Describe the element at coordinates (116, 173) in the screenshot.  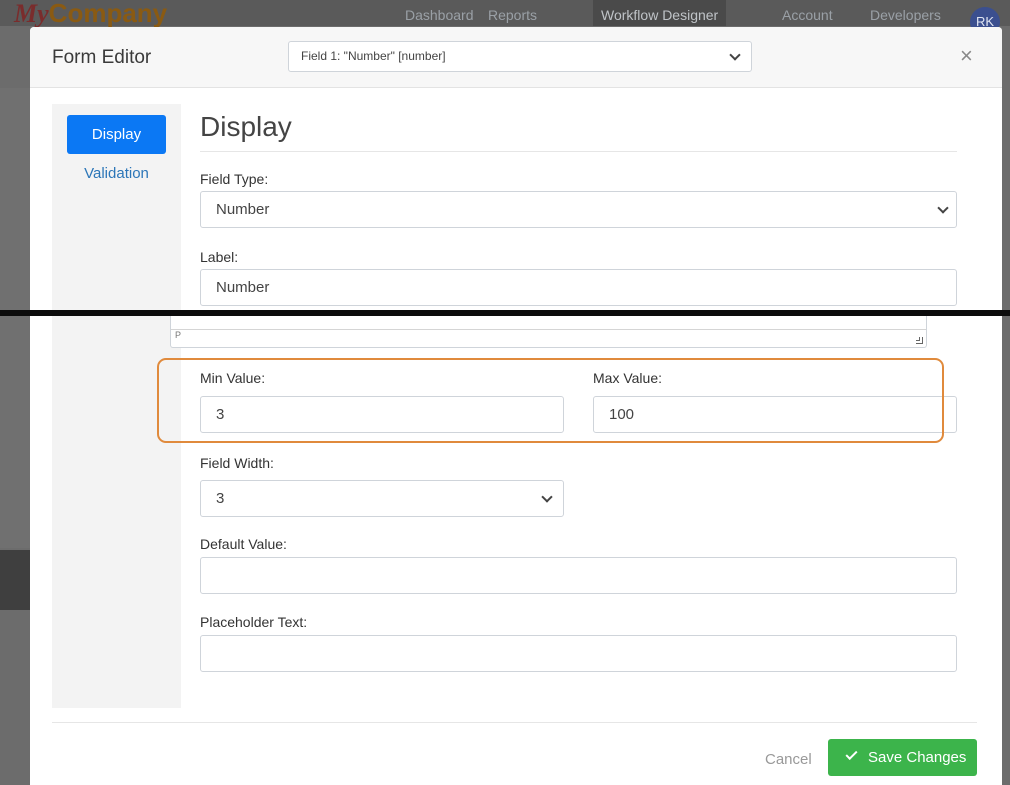
I see `tab-validation: Validation` at that location.